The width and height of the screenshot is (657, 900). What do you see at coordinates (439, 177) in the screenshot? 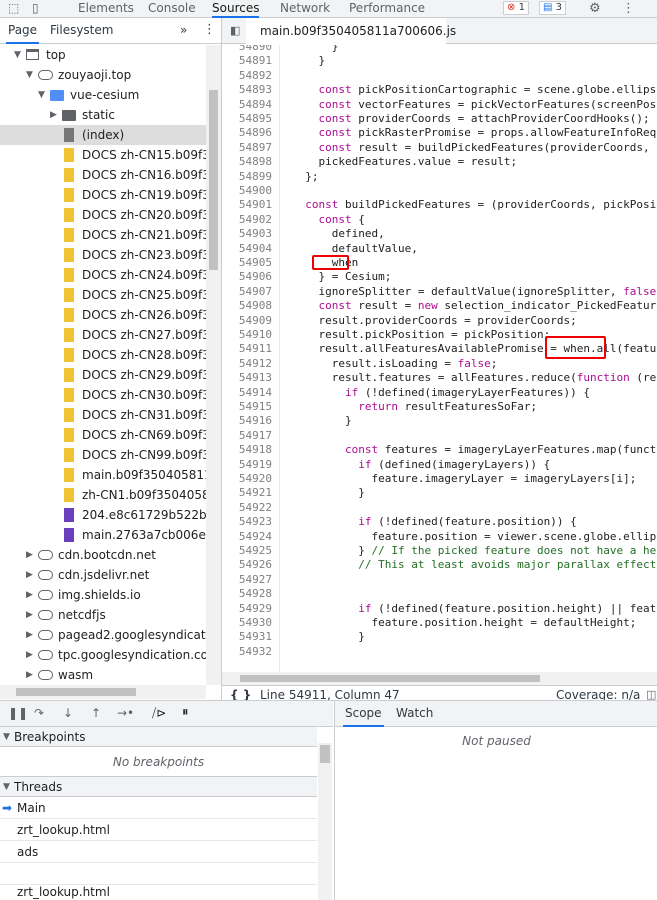
I see `code-line: 54899 };` at bounding box center [439, 177].